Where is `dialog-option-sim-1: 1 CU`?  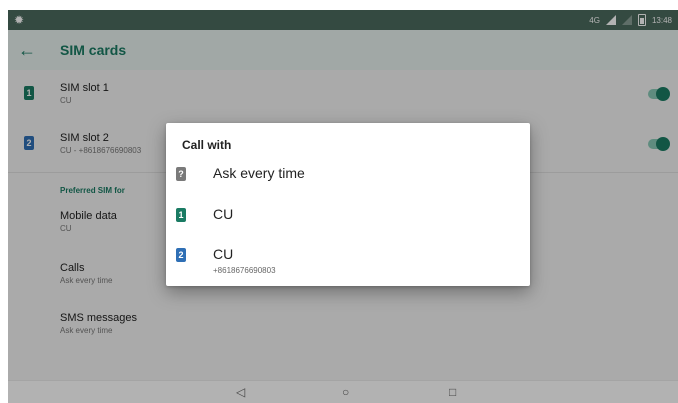 dialog-option-sim-1: 1 CU is located at coordinates (348, 217).